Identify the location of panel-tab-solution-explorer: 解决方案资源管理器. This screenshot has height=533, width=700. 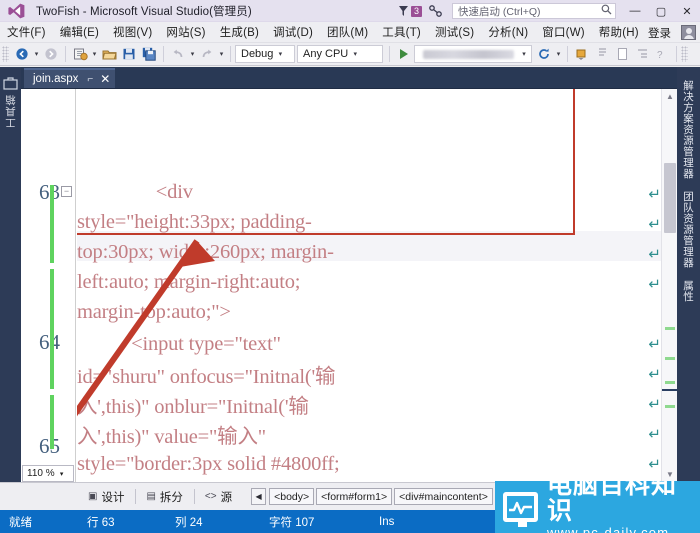
(688, 129).